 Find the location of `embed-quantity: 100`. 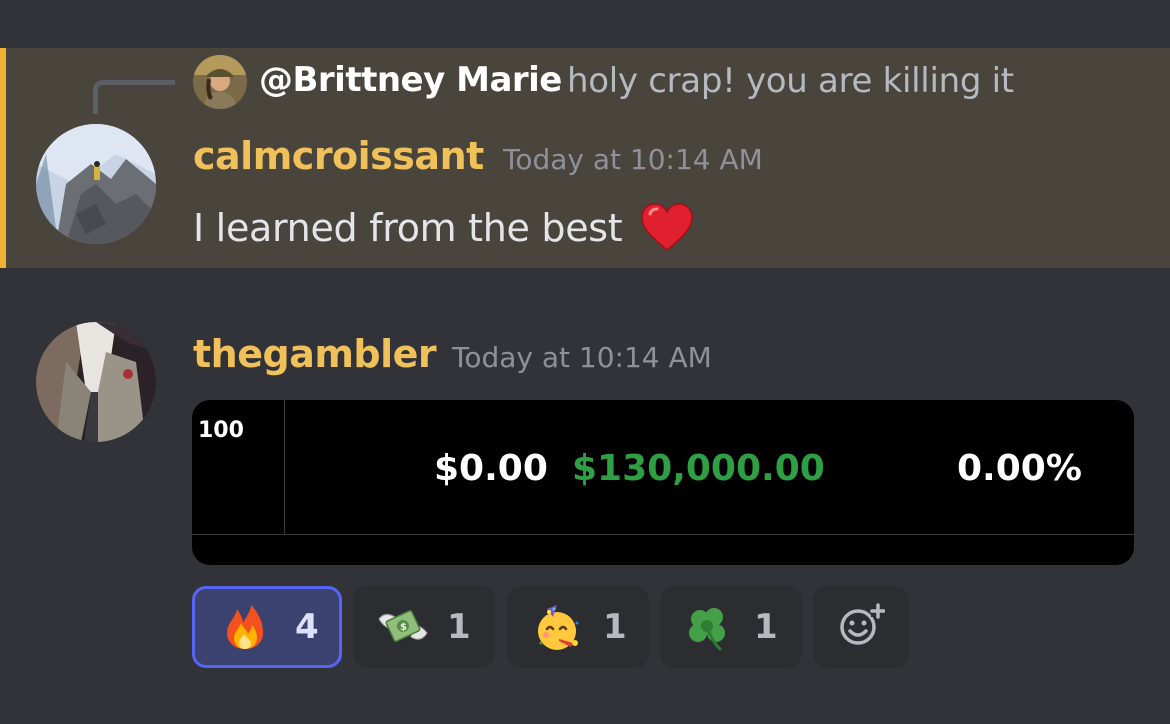

embed-quantity: 100 is located at coordinates (221, 430).